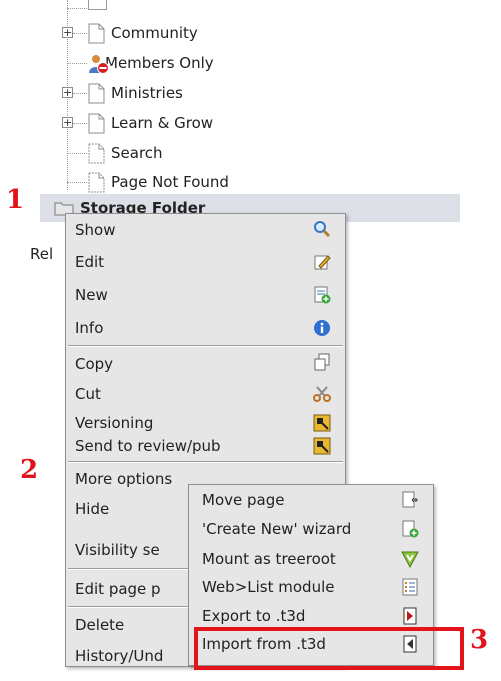  What do you see at coordinates (311, 500) in the screenshot?
I see `submenu-item-move-page: Move page` at bounding box center [311, 500].